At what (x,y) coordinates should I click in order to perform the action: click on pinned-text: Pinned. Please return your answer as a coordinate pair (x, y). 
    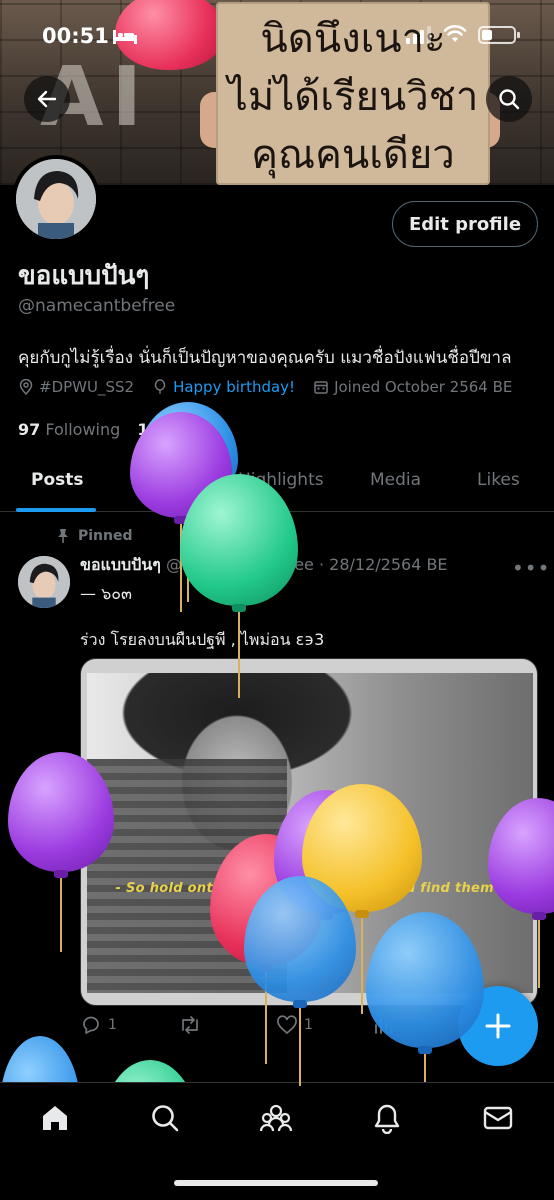
    Looking at the image, I should click on (105, 536).